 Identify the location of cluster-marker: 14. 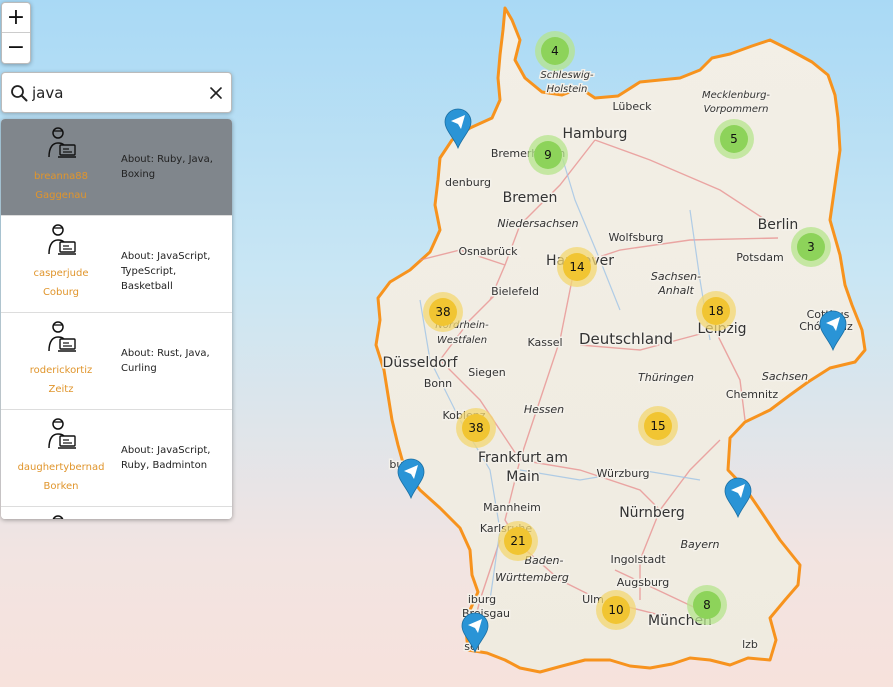
(577, 267).